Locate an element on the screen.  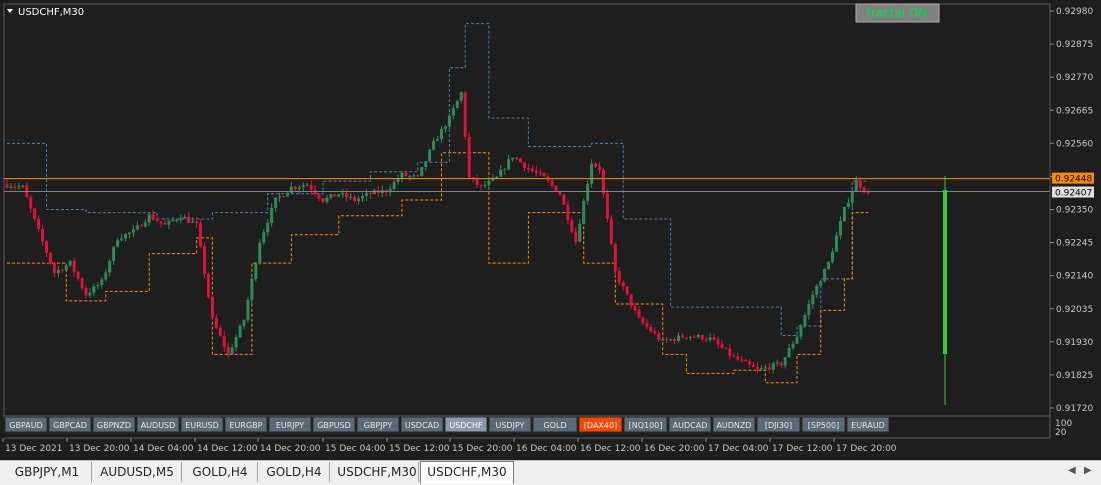
symbol-button-label: GBPJPY is located at coordinates (378, 425).